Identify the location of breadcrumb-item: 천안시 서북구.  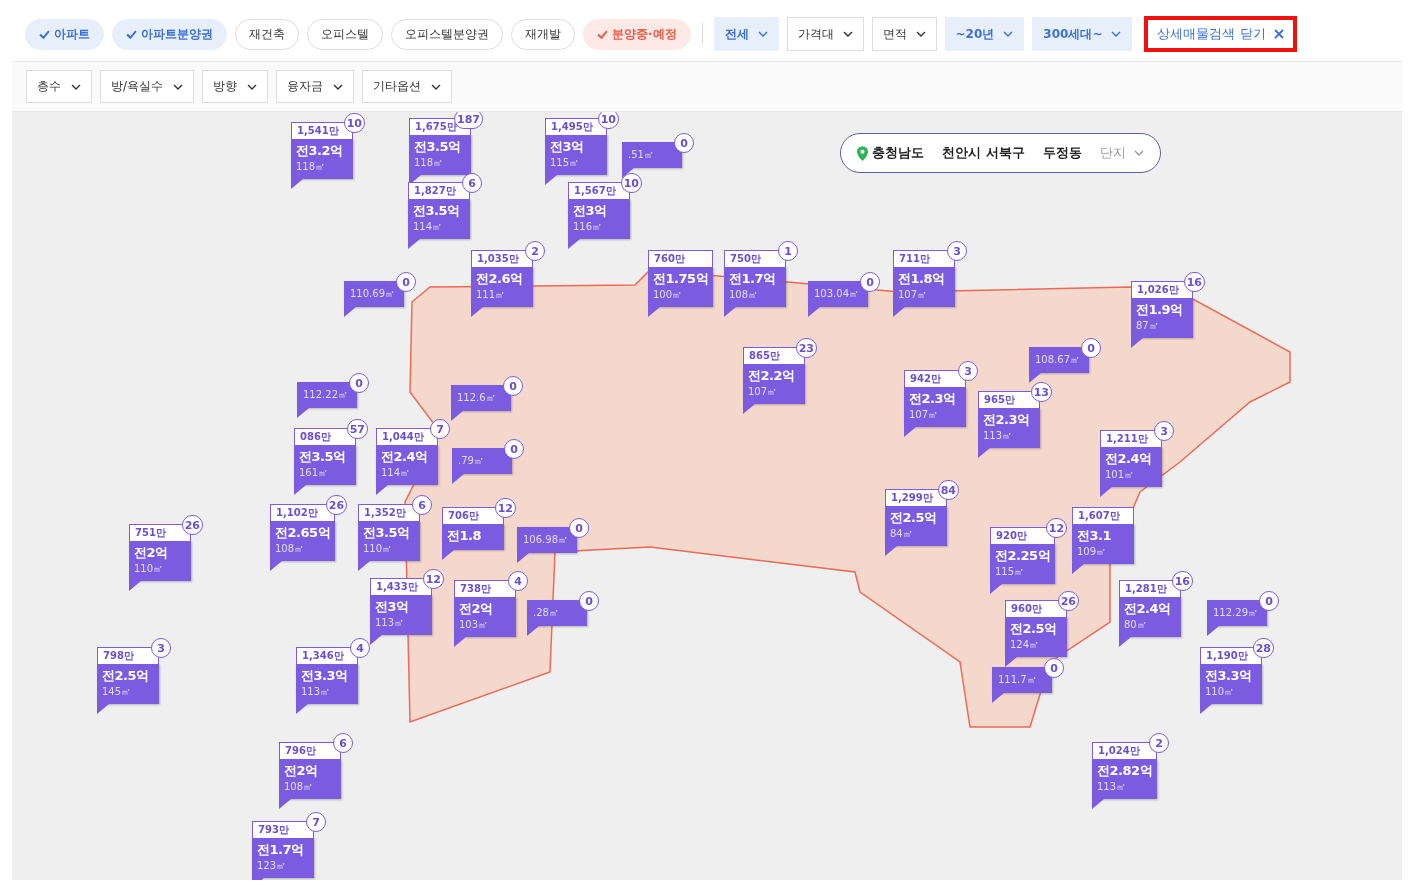
(983, 153).